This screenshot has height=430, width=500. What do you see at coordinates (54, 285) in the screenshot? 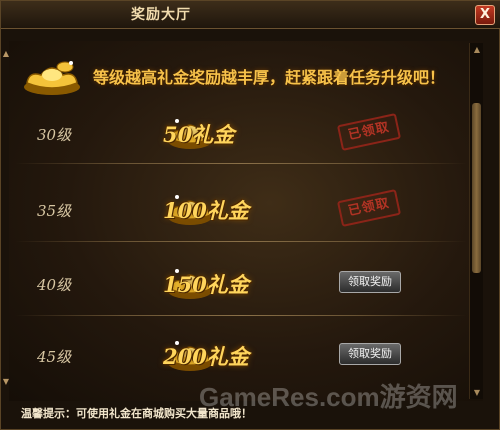
I see `level-label: 40级` at bounding box center [54, 285].